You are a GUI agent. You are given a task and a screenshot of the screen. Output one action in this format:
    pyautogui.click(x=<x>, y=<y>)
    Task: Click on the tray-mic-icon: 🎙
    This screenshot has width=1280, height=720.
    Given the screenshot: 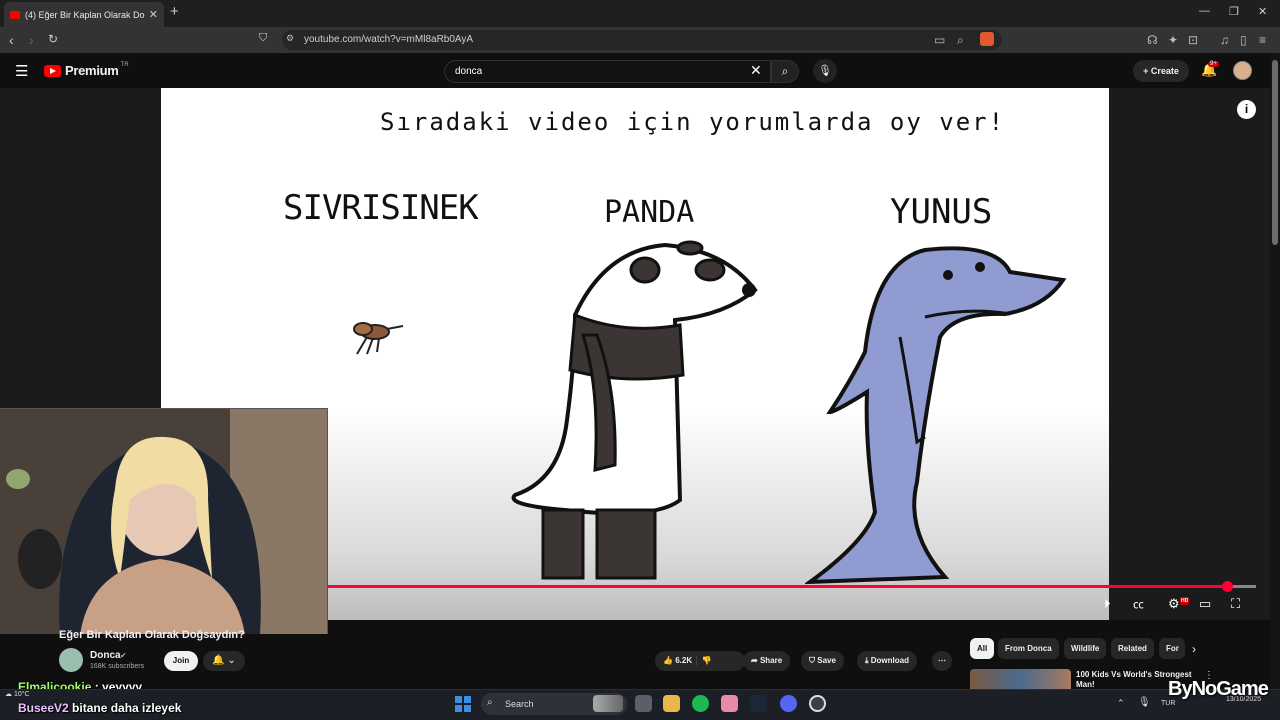 What is the action you would take?
    pyautogui.click(x=1144, y=702)
    